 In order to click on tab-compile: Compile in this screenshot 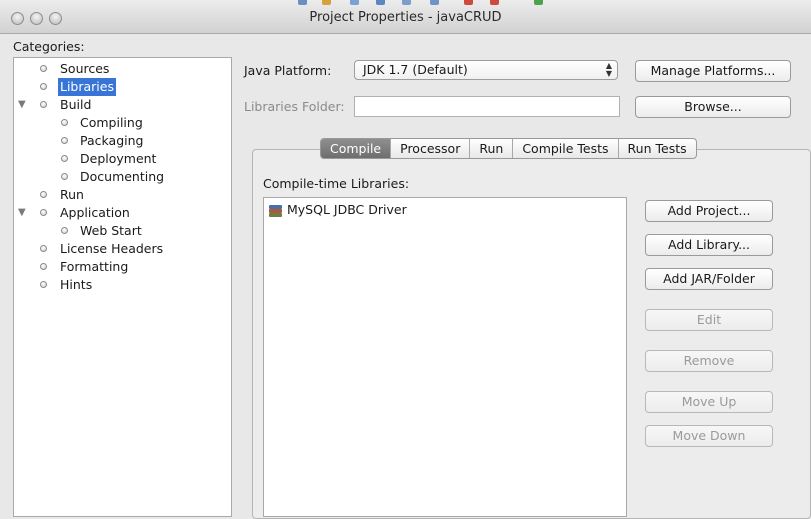, I will do `click(356, 148)`.